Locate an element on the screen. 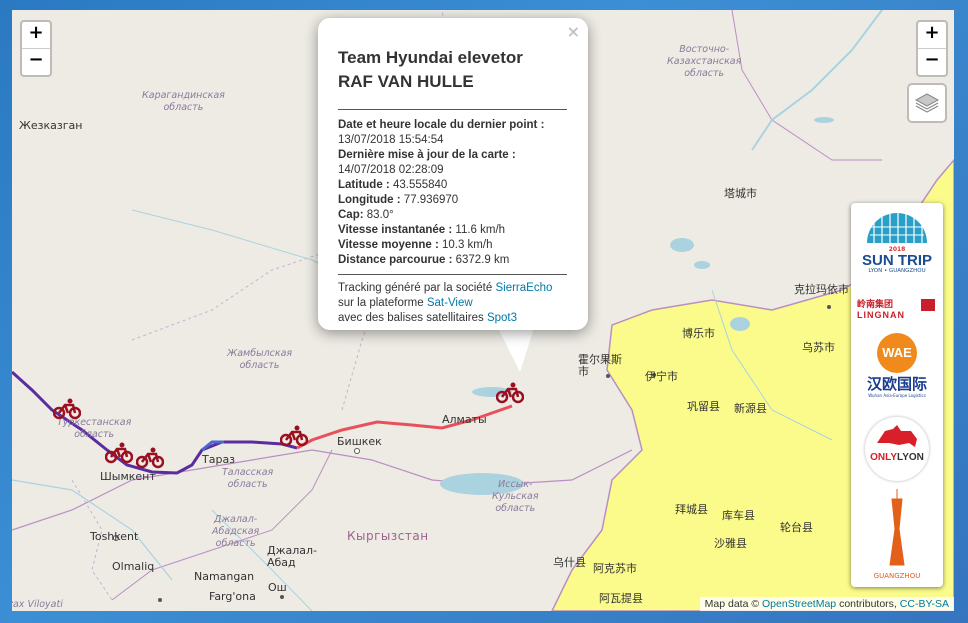 The width and height of the screenshot is (968, 623). label-talas-region: Таласская область is located at coordinates (248, 478).